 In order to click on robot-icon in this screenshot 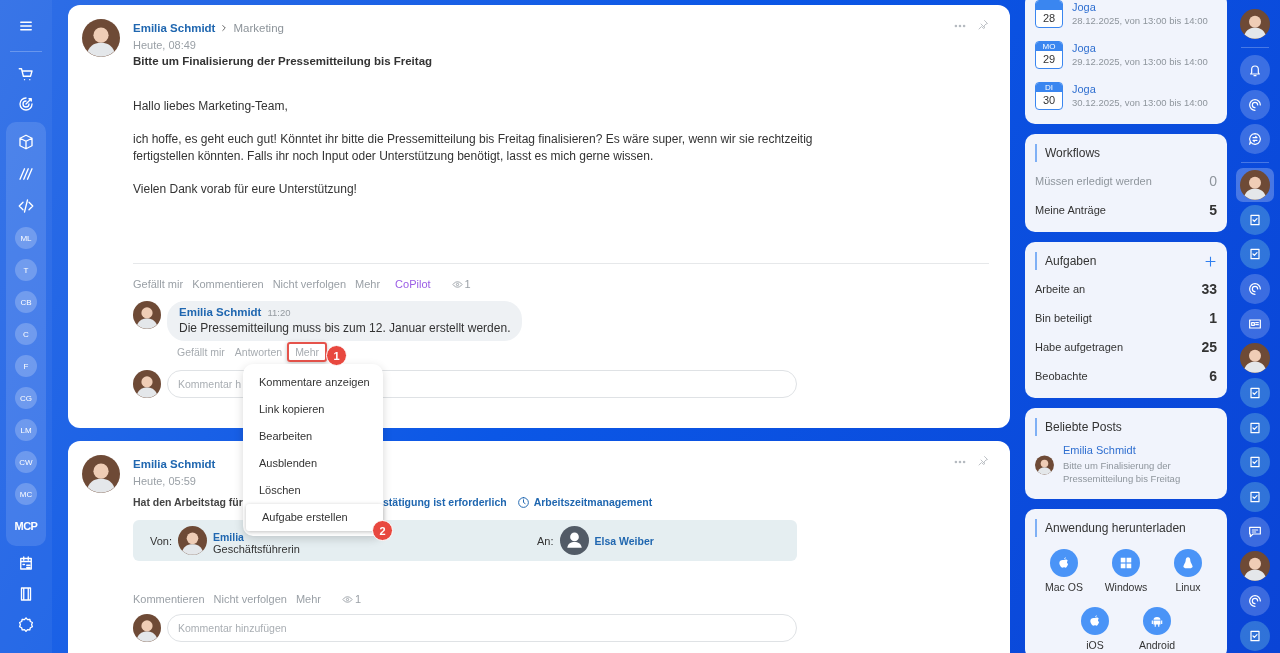, I will do `click(1157, 621)`.